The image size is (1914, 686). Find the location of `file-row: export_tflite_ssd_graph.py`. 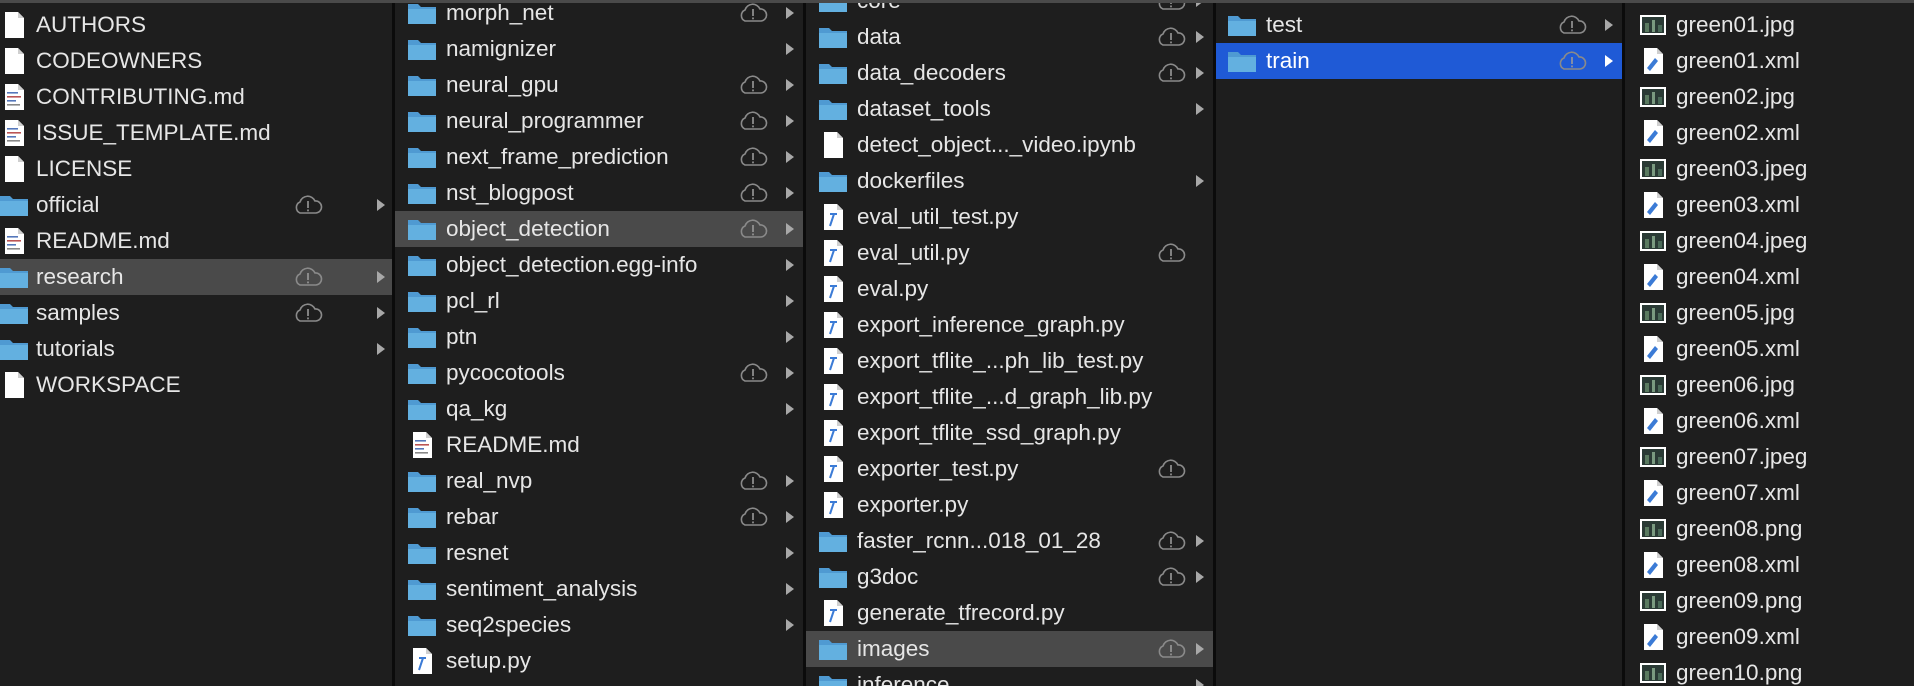

file-row: export_tflite_ssd_graph.py is located at coordinates (1009, 433).